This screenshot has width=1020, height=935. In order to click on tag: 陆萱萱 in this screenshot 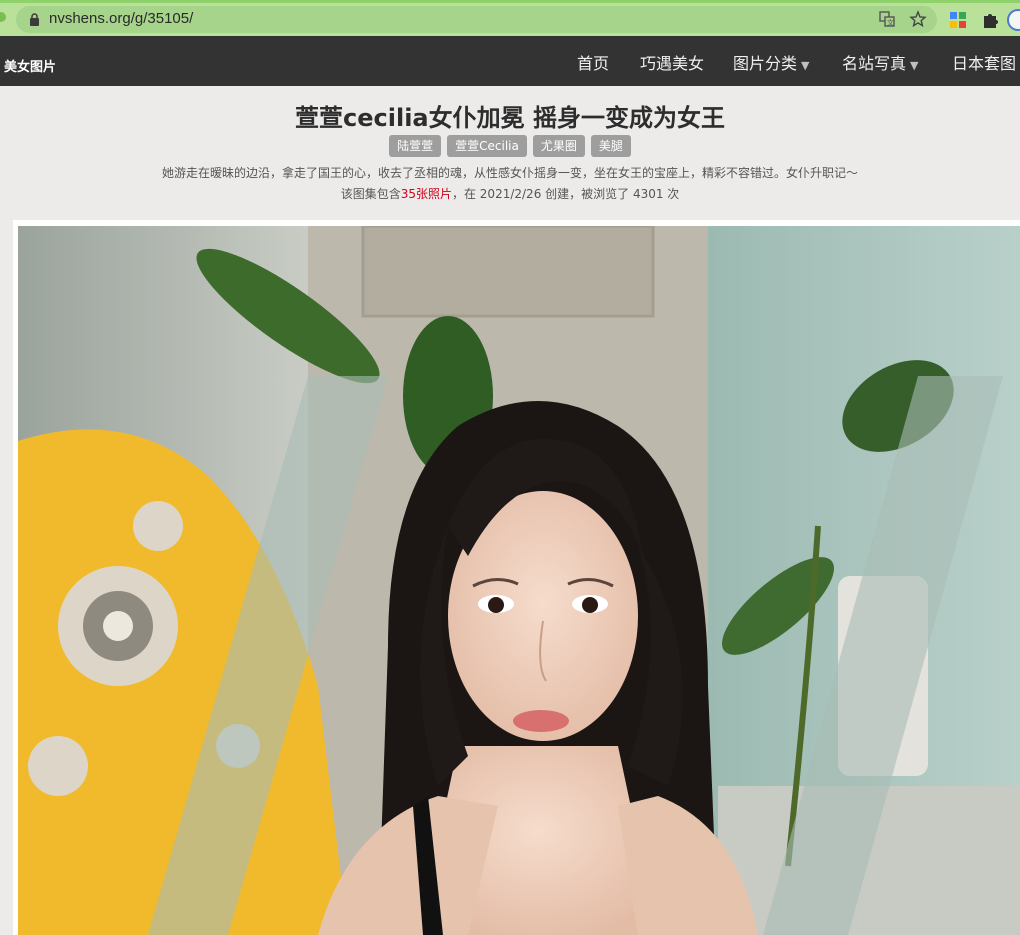, I will do `click(415, 146)`.